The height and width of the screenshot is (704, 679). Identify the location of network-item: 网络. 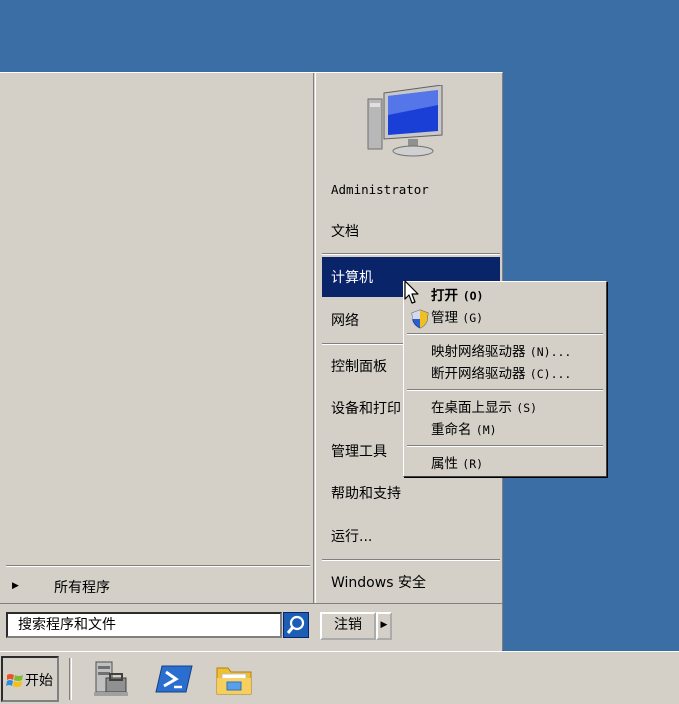
(345, 321).